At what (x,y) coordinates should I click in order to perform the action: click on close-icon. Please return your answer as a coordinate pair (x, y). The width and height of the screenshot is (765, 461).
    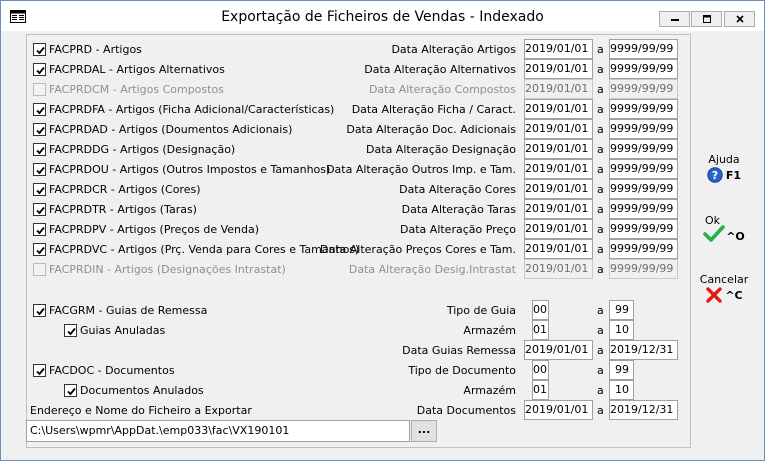
    Looking at the image, I should click on (714, 295).